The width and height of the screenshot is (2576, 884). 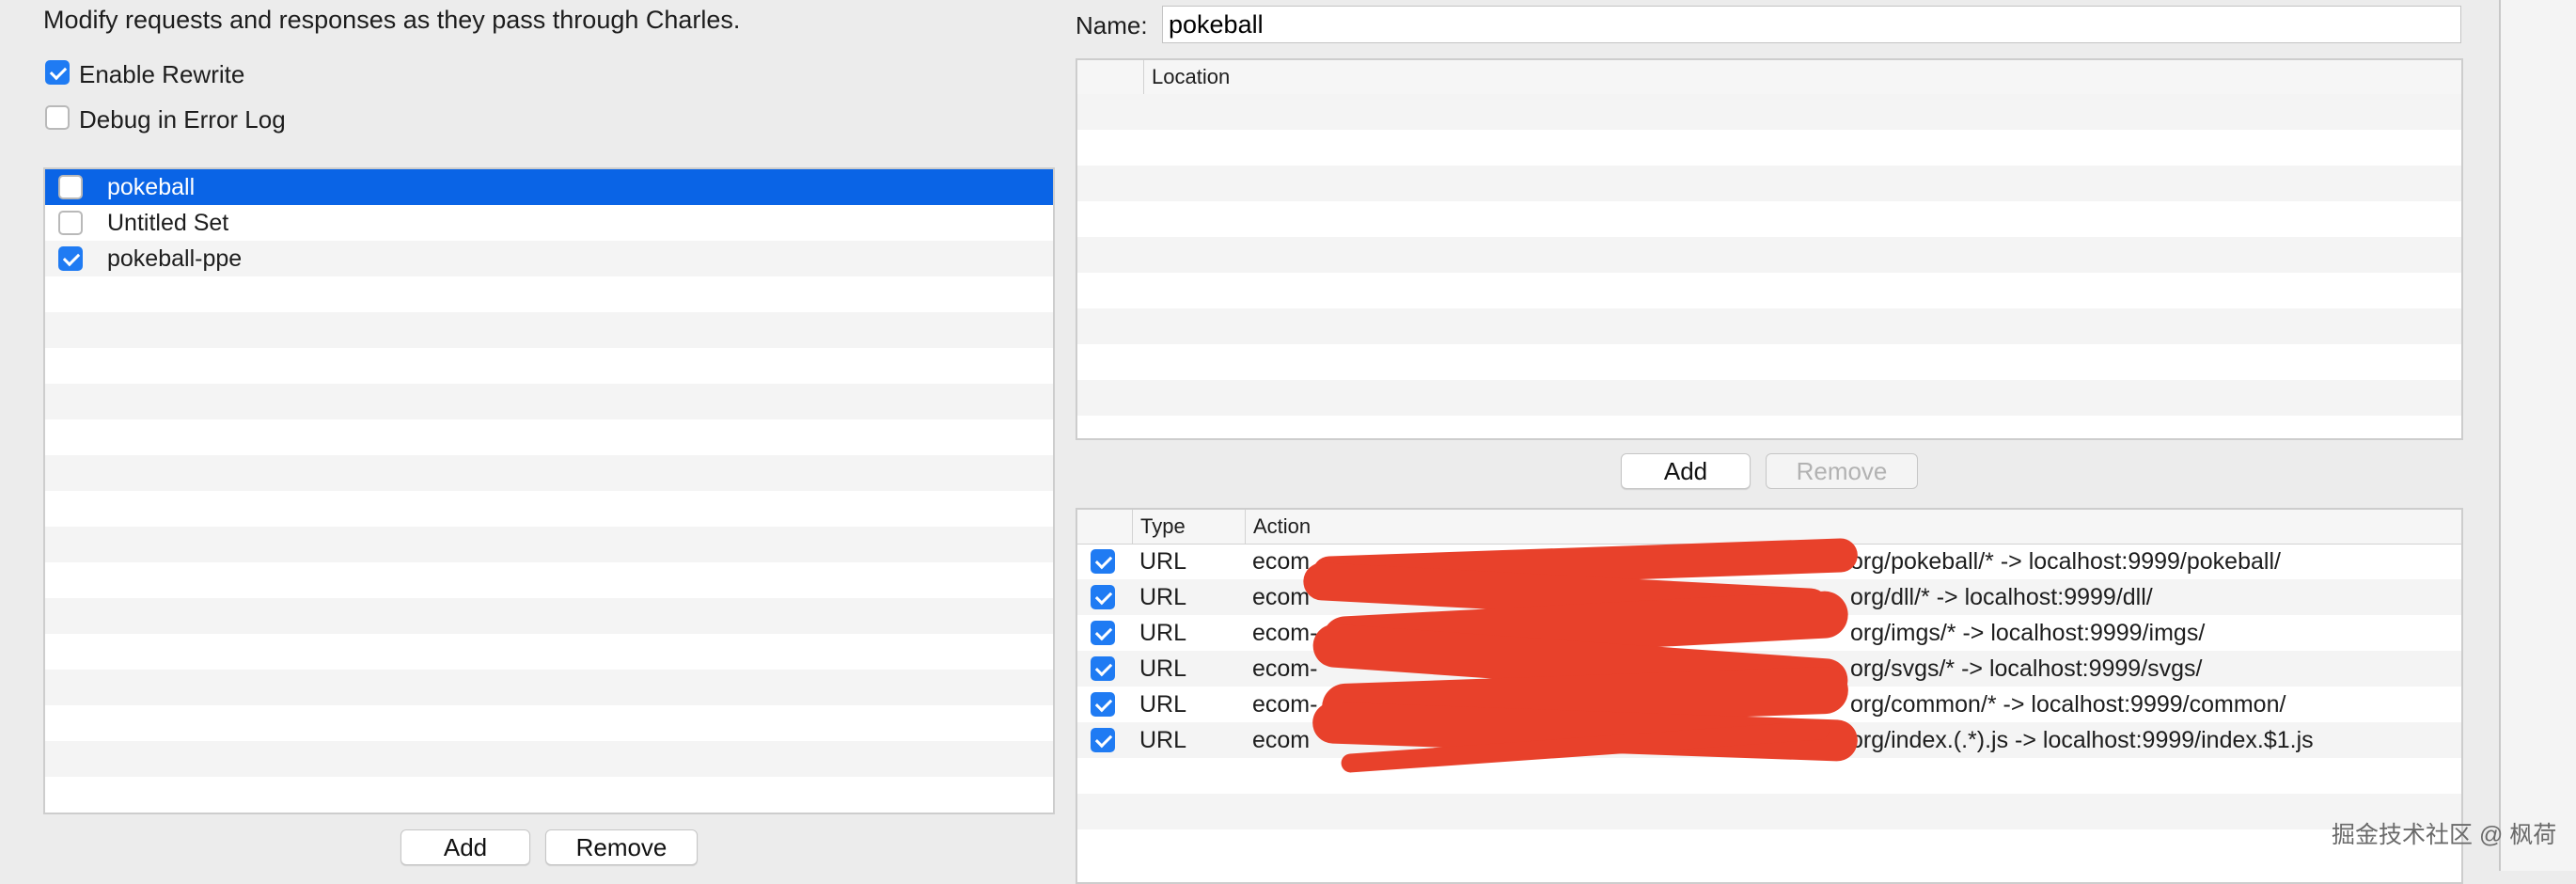 What do you see at coordinates (1842, 471) in the screenshot?
I see `remove-location-button: Remove` at bounding box center [1842, 471].